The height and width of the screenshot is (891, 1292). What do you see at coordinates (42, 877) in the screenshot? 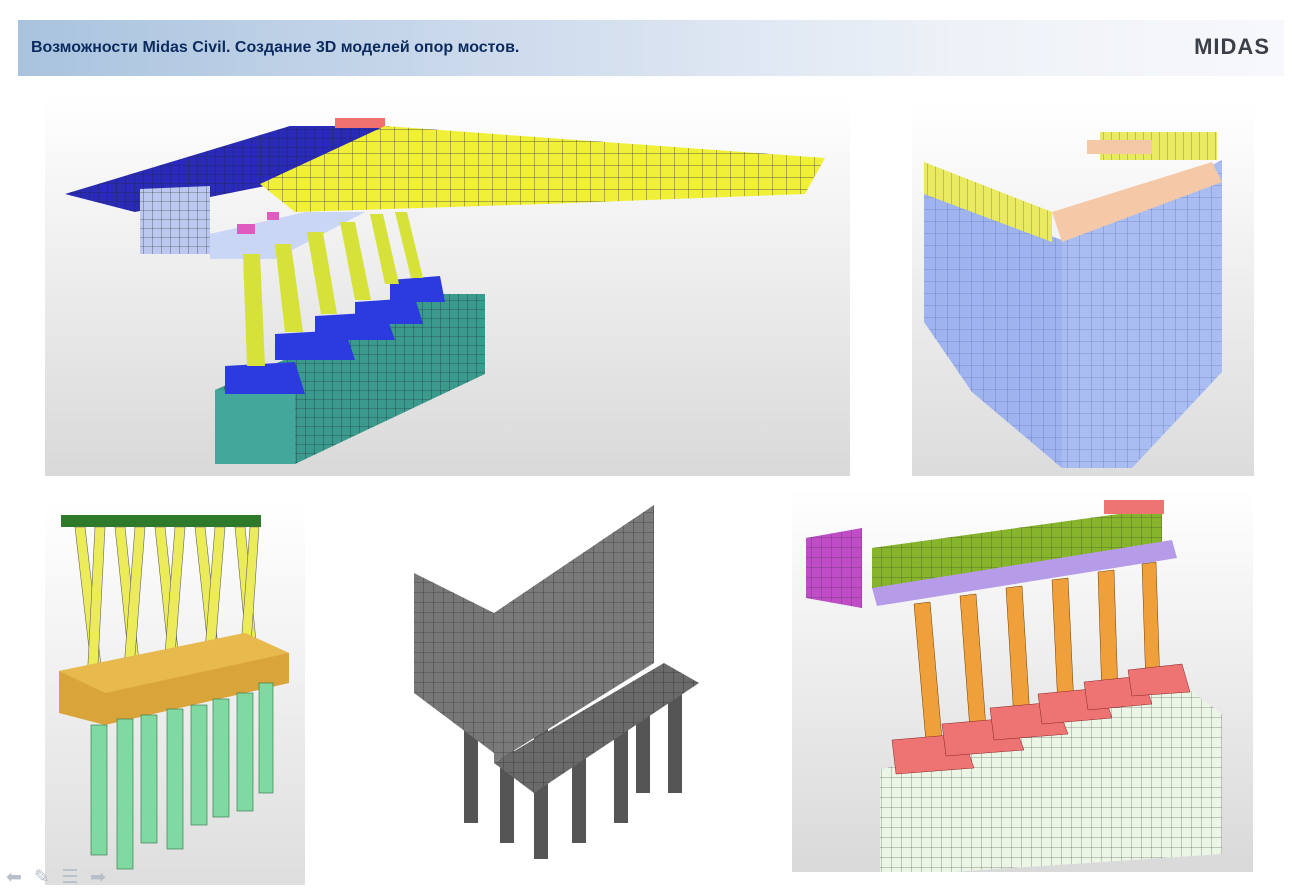
I see `pen-icon: ✎` at bounding box center [42, 877].